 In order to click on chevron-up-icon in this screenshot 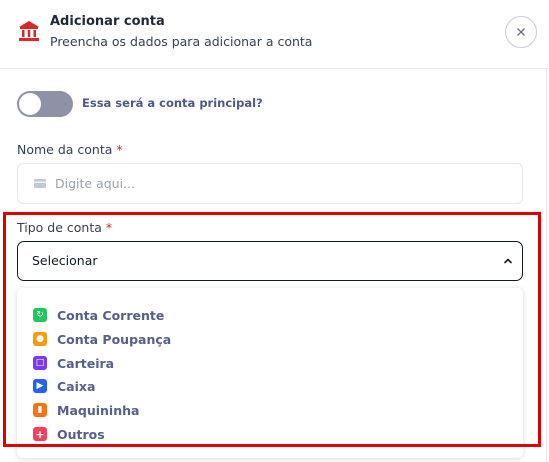, I will do `click(508, 261)`.